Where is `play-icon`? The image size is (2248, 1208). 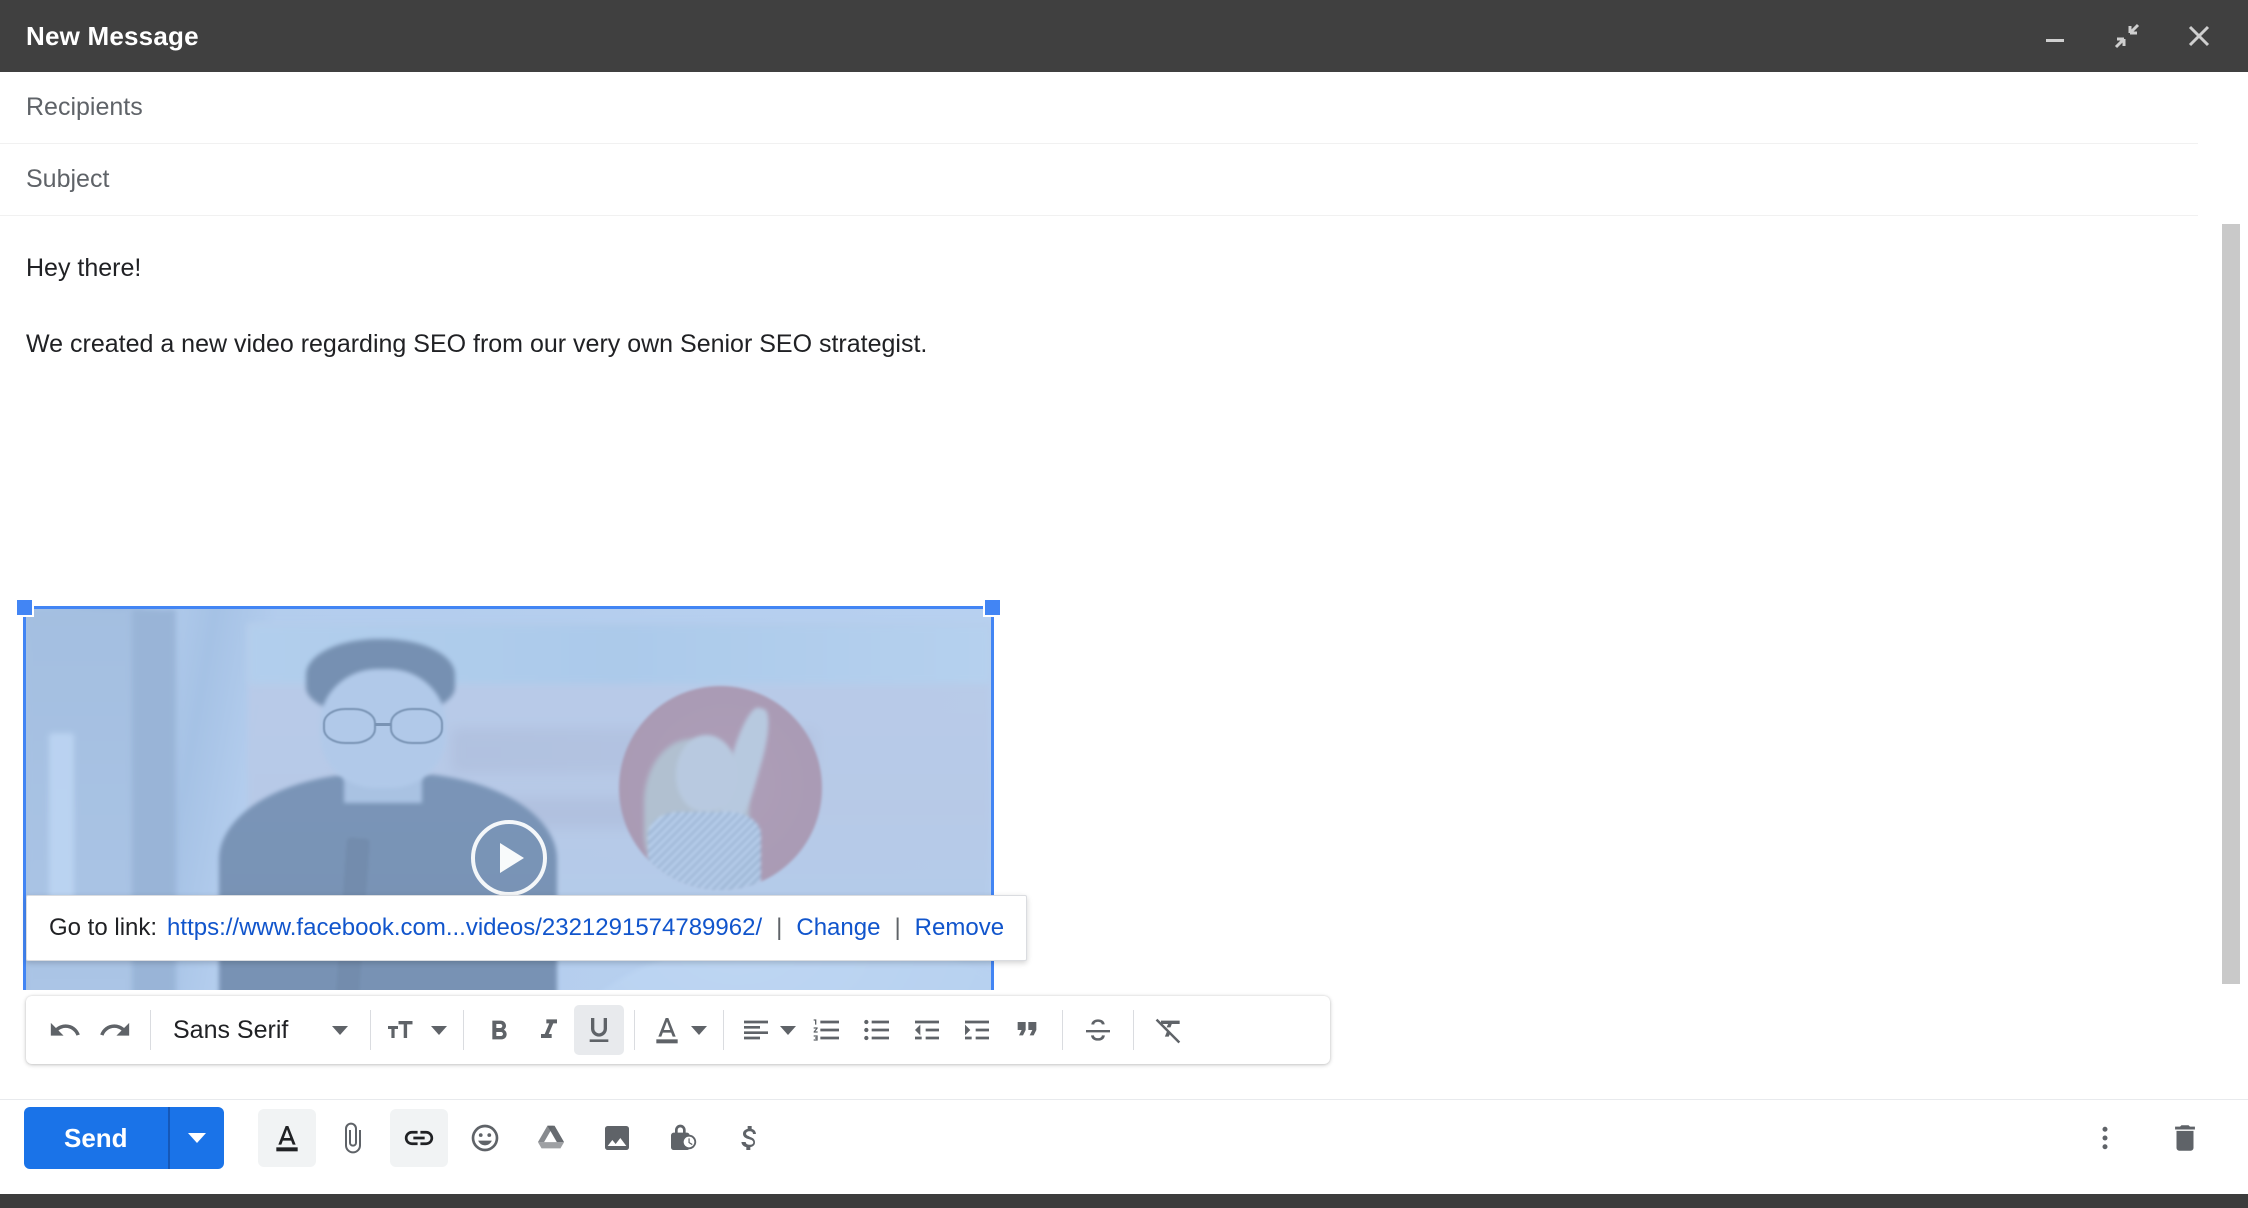 play-icon is located at coordinates (508, 857).